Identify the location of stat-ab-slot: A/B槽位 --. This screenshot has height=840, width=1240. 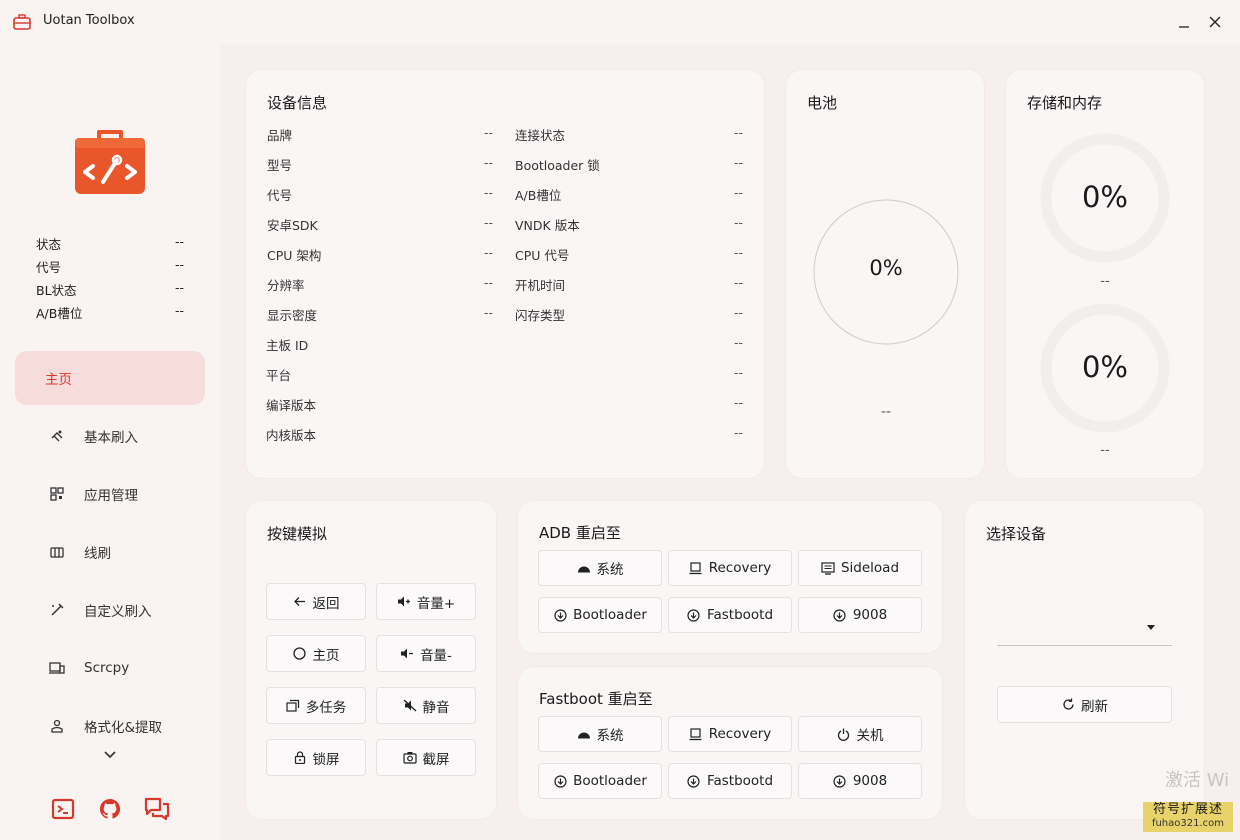
(110, 312).